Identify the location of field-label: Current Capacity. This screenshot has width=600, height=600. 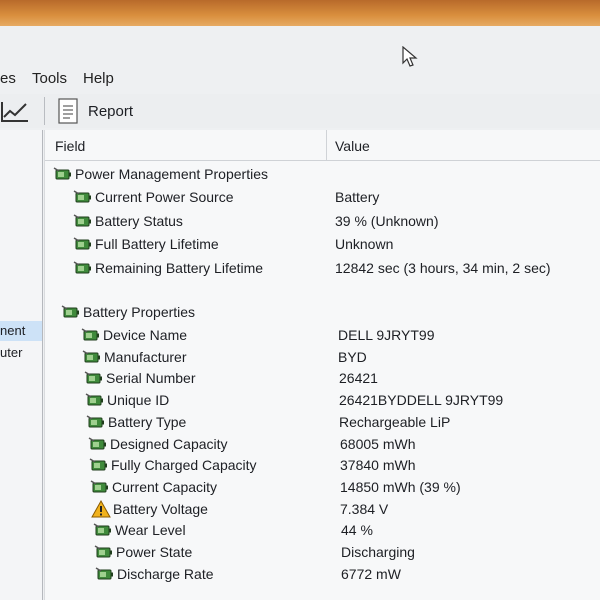
(165, 486).